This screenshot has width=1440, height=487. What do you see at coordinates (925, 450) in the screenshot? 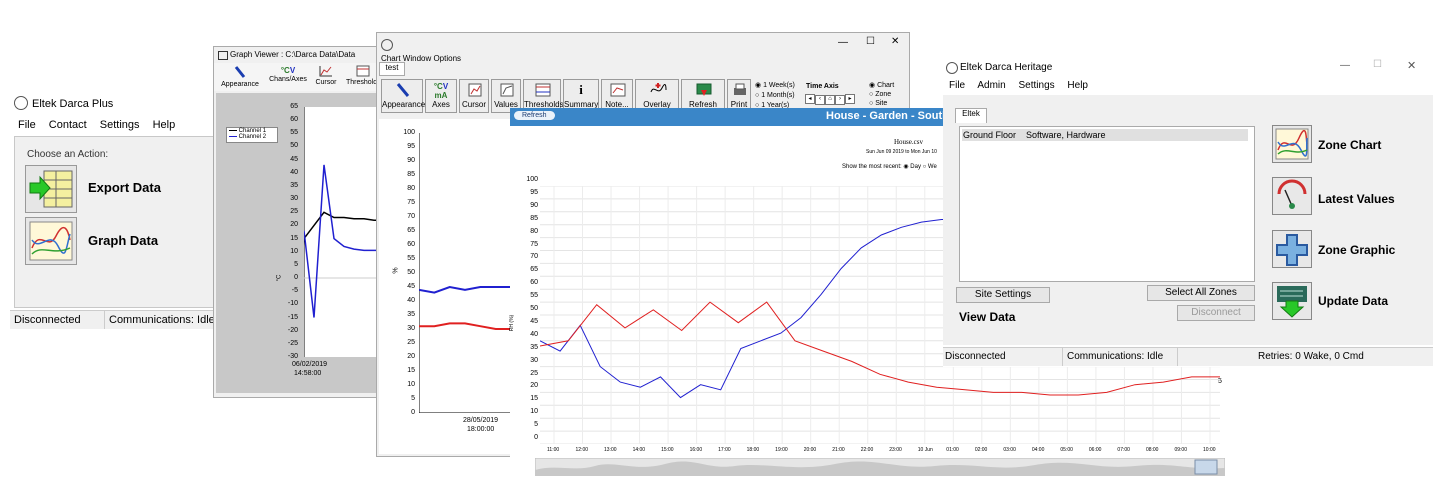
I see `web-x-tick: 10 Jun` at bounding box center [925, 450].